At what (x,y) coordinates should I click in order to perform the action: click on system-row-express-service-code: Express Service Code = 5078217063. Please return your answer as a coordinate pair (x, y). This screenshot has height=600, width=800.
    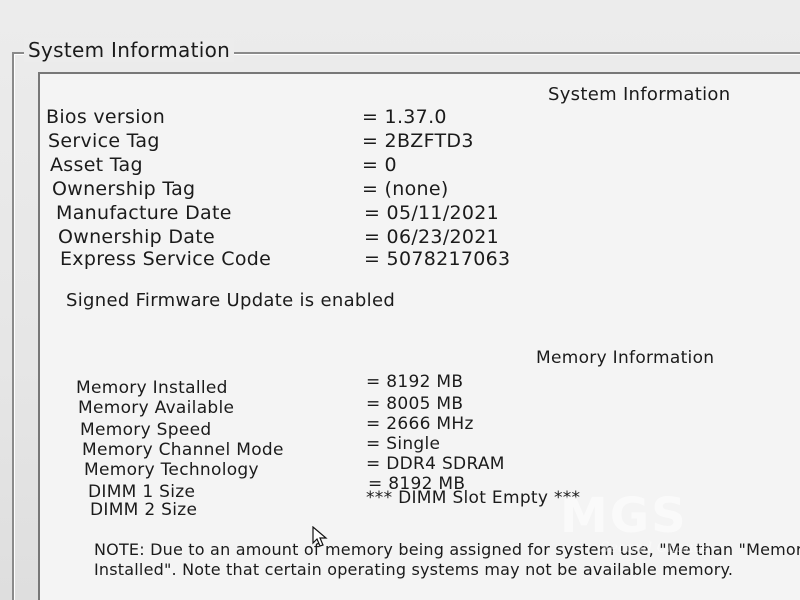
    Looking at the image, I should click on (285, 259).